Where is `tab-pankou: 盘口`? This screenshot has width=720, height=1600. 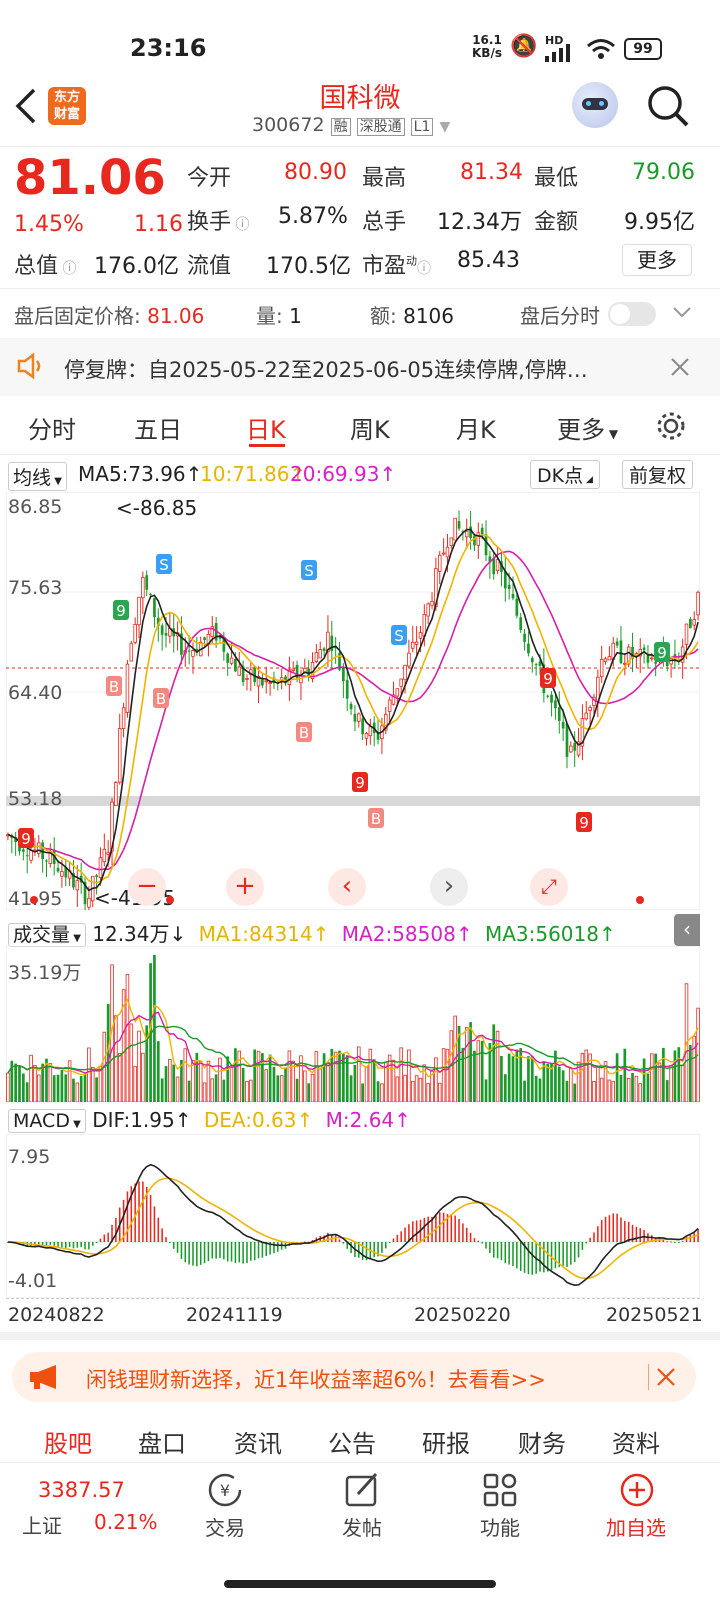 tab-pankou: 盘口 is located at coordinates (162, 1441).